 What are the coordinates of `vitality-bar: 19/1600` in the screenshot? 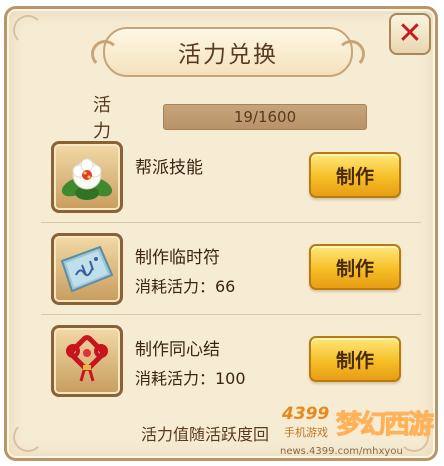 It's located at (265, 117).